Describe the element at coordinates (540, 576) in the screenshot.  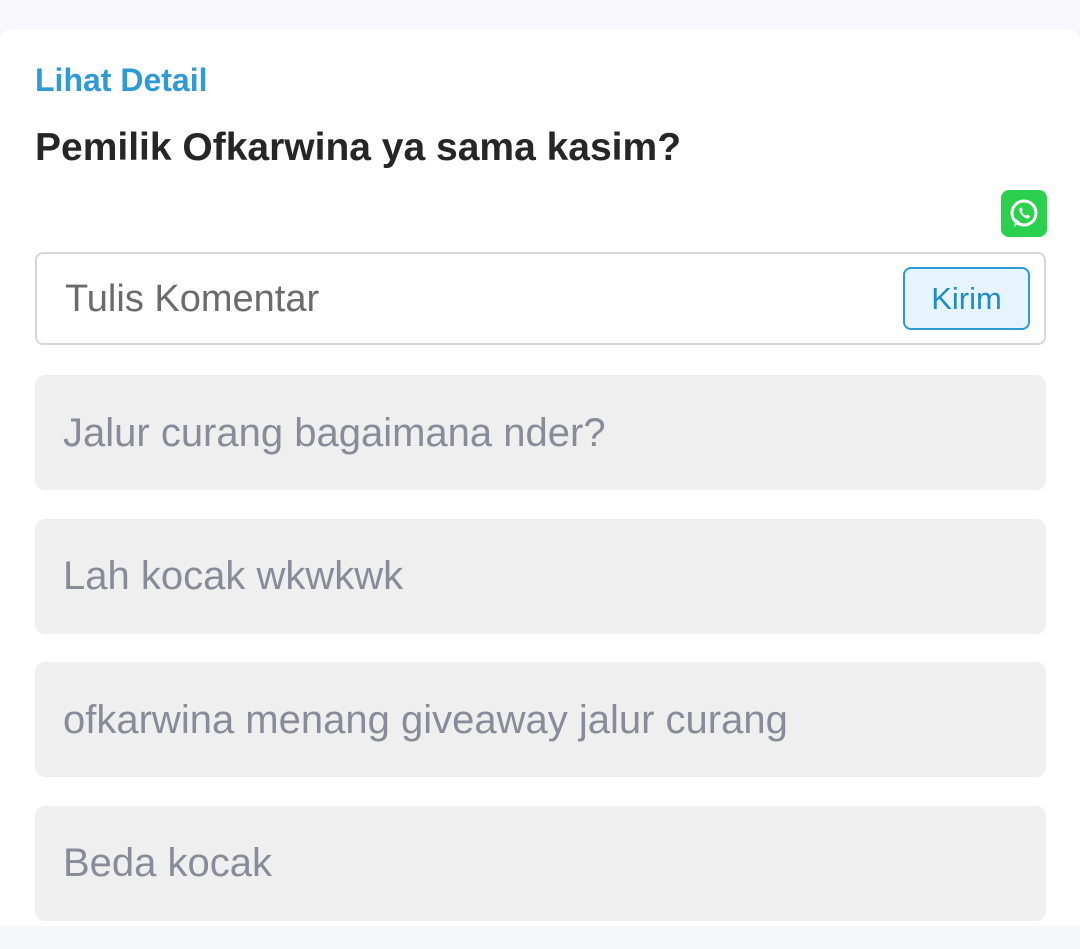
I see `comment-item: Lah kocak wkwkwk` at that location.